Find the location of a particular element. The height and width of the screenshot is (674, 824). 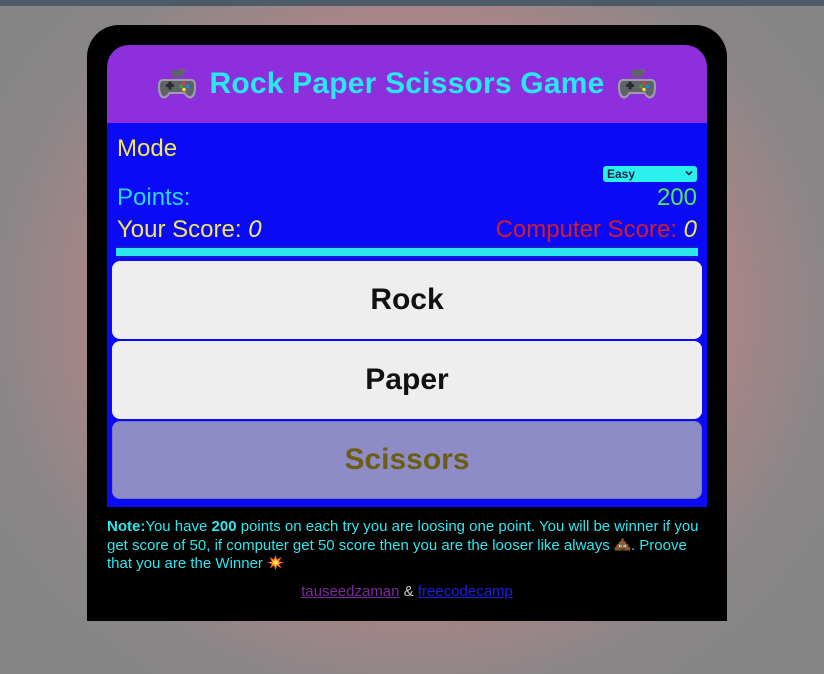

your-score: Your Score: 0 is located at coordinates (189, 230).